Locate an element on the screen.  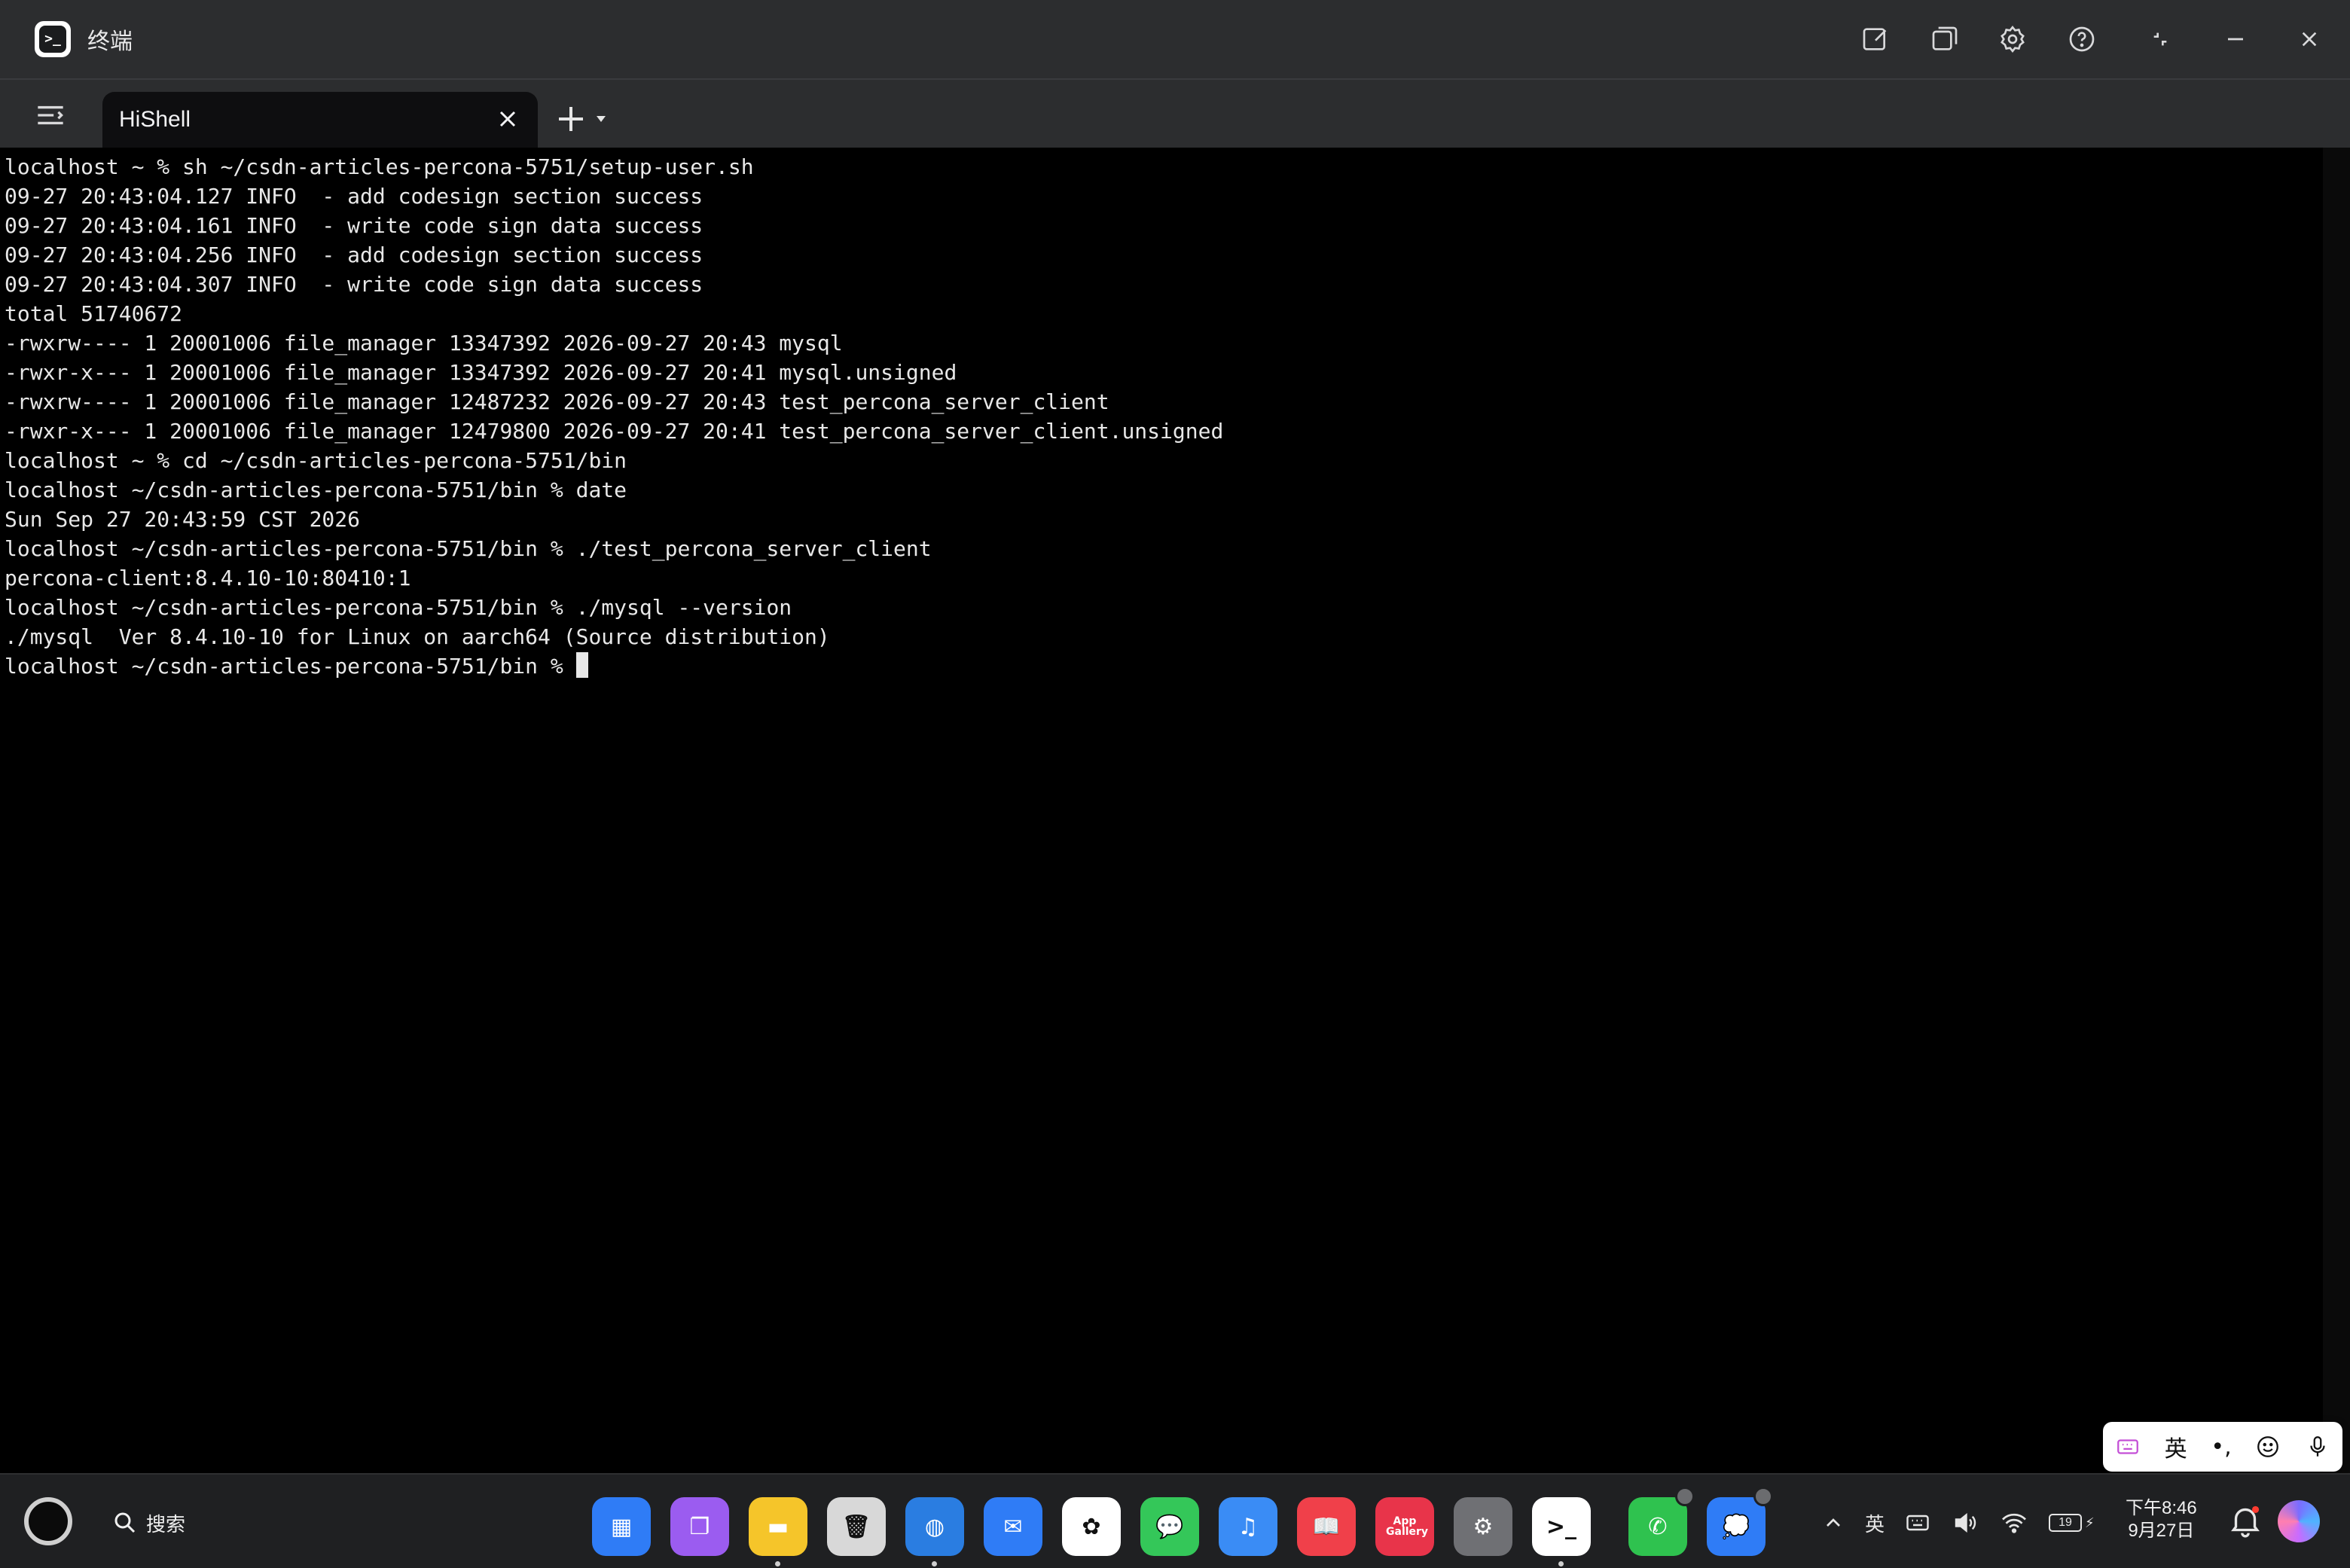
search-label: 搜索 is located at coordinates (166, 1524).